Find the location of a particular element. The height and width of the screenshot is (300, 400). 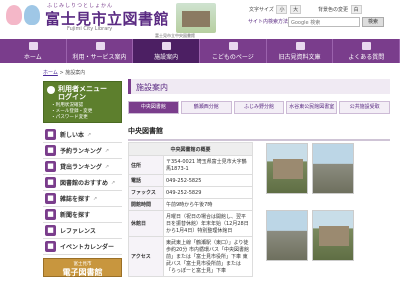

nav-archive: 旧古見資料文庫 is located at coordinates (300, 51).